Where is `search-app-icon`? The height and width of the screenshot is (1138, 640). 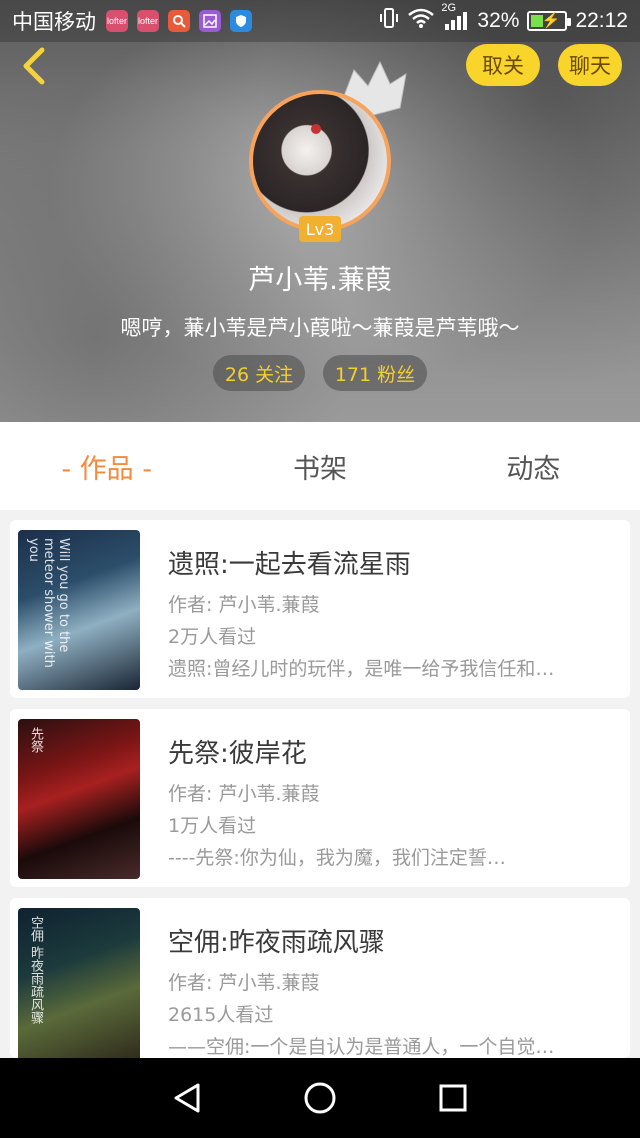 search-app-icon is located at coordinates (179, 21).